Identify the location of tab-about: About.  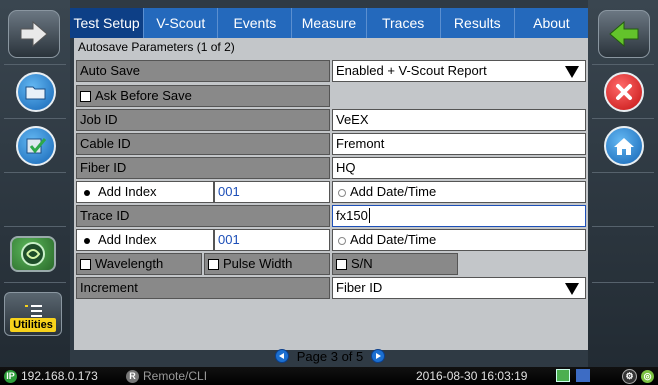
(551, 23).